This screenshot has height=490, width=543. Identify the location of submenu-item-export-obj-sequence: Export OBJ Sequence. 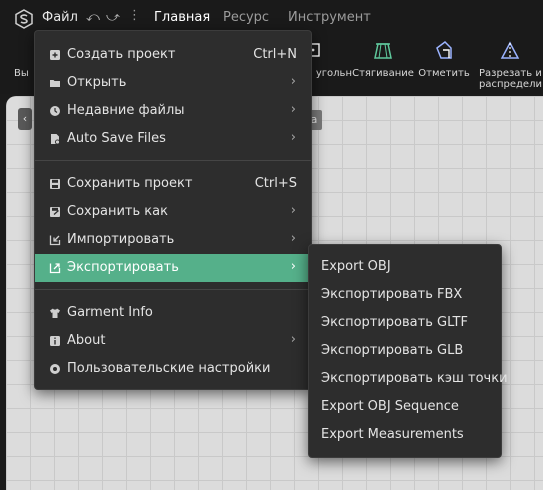
(390, 406).